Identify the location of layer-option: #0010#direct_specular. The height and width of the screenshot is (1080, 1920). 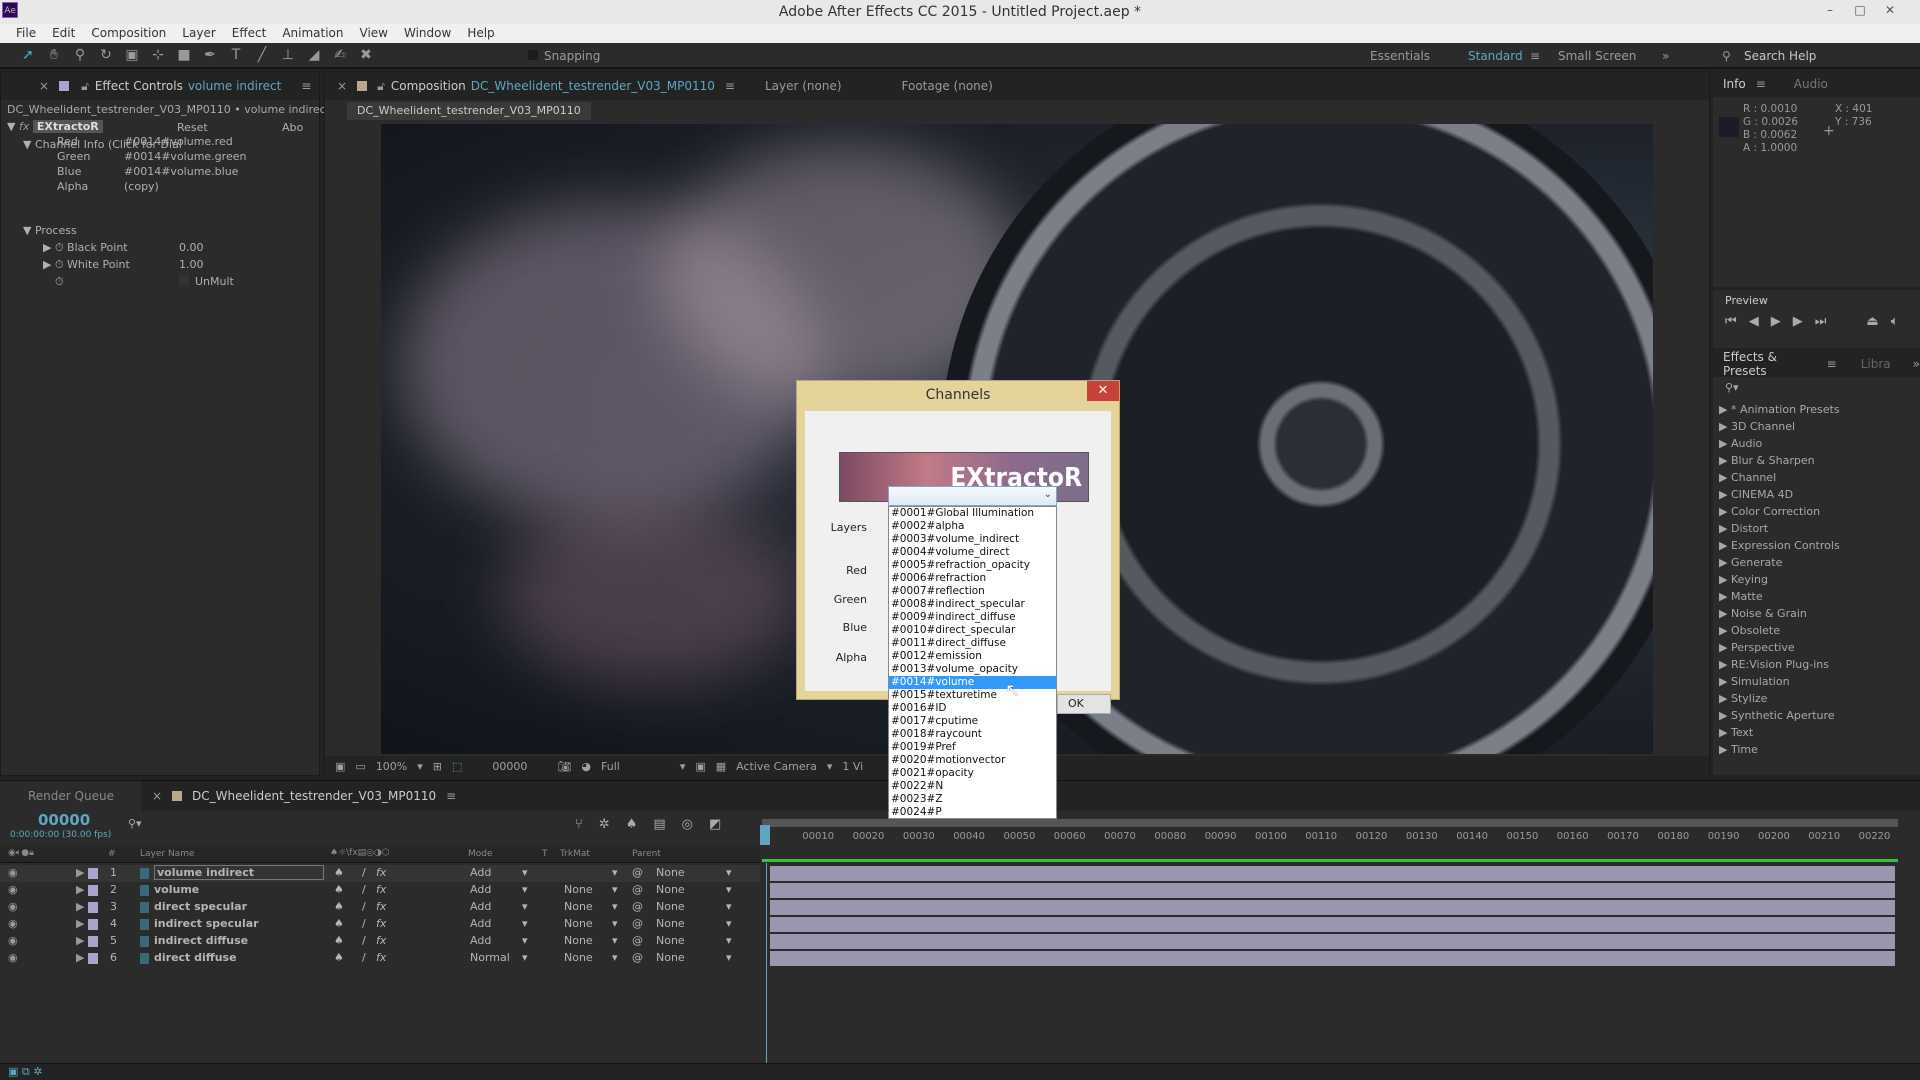
(972, 630).